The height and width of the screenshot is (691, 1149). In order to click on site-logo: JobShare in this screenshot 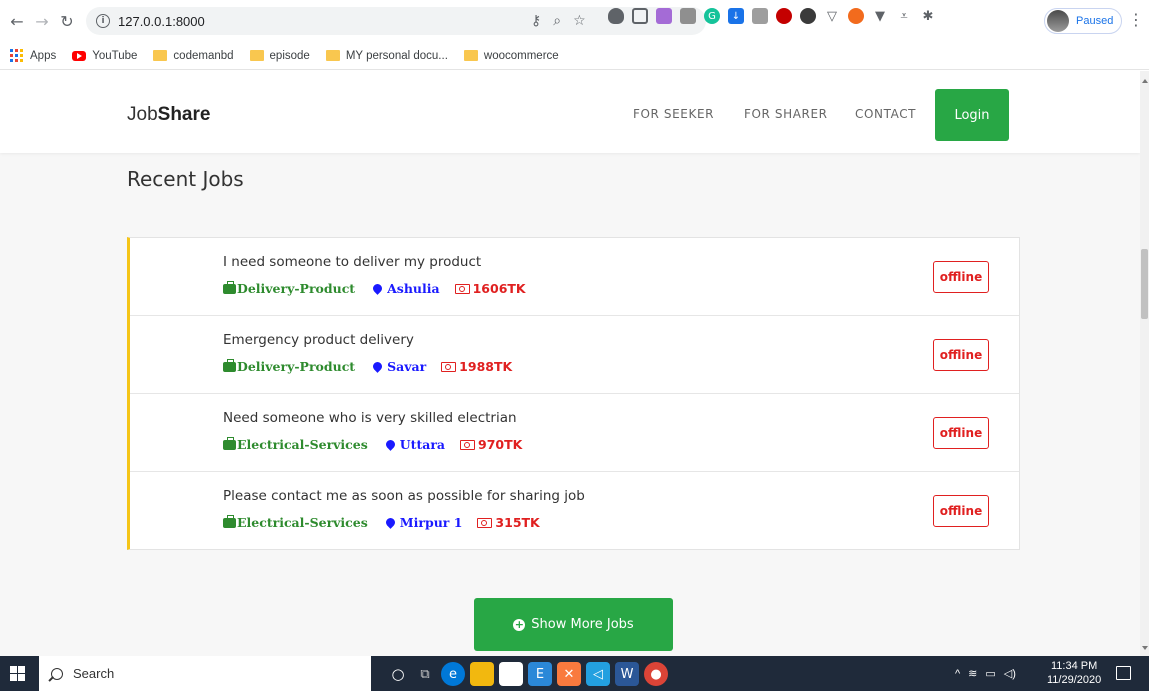, I will do `click(168, 115)`.